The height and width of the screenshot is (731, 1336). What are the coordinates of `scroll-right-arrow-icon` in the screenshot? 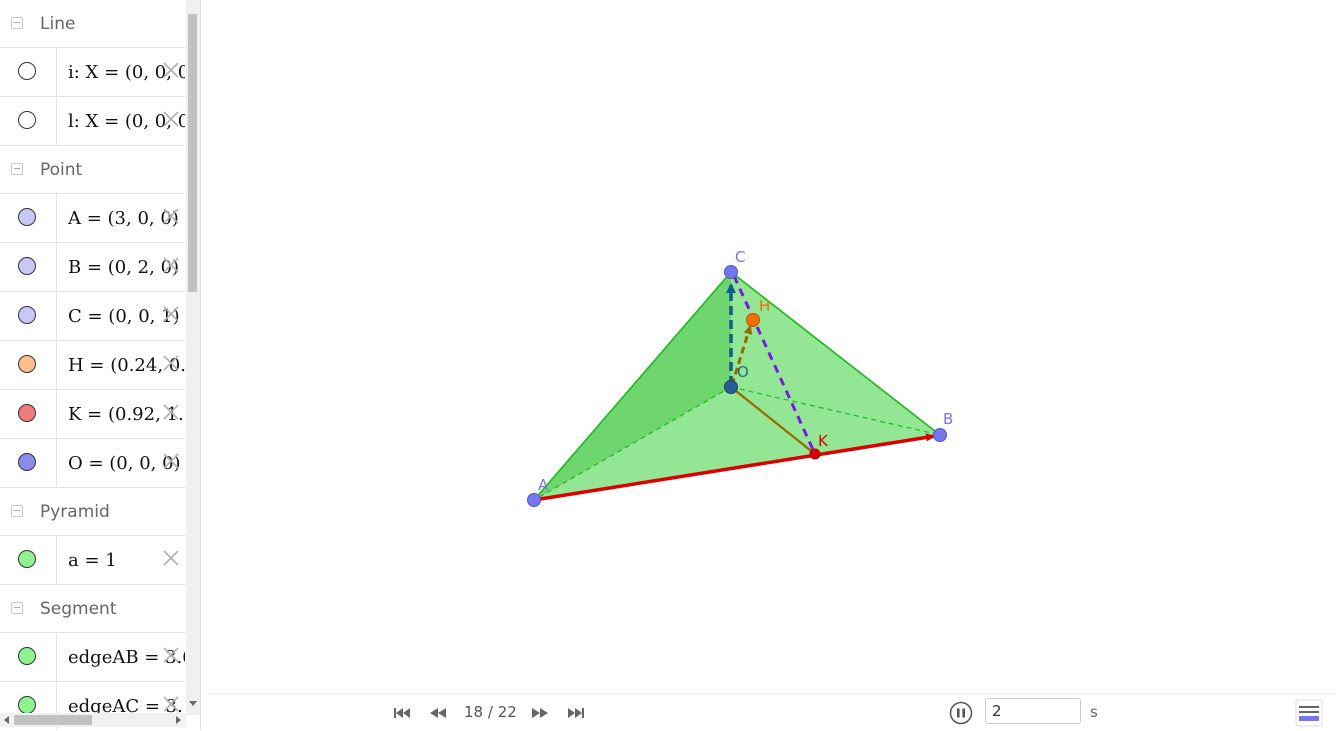 It's located at (178, 720).